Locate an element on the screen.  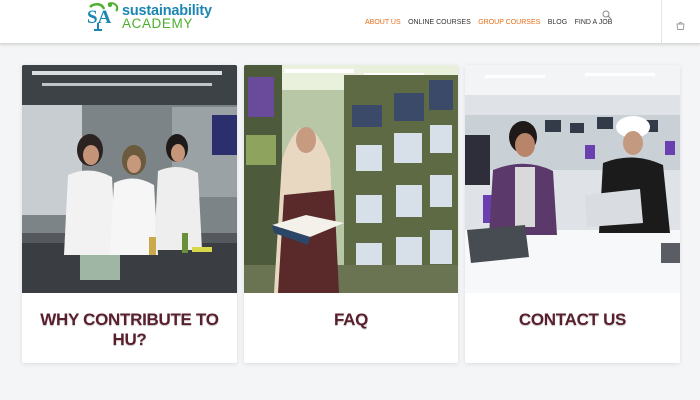
card-title: WHY CONTRIBUTE TO HU? is located at coordinates (129, 329).